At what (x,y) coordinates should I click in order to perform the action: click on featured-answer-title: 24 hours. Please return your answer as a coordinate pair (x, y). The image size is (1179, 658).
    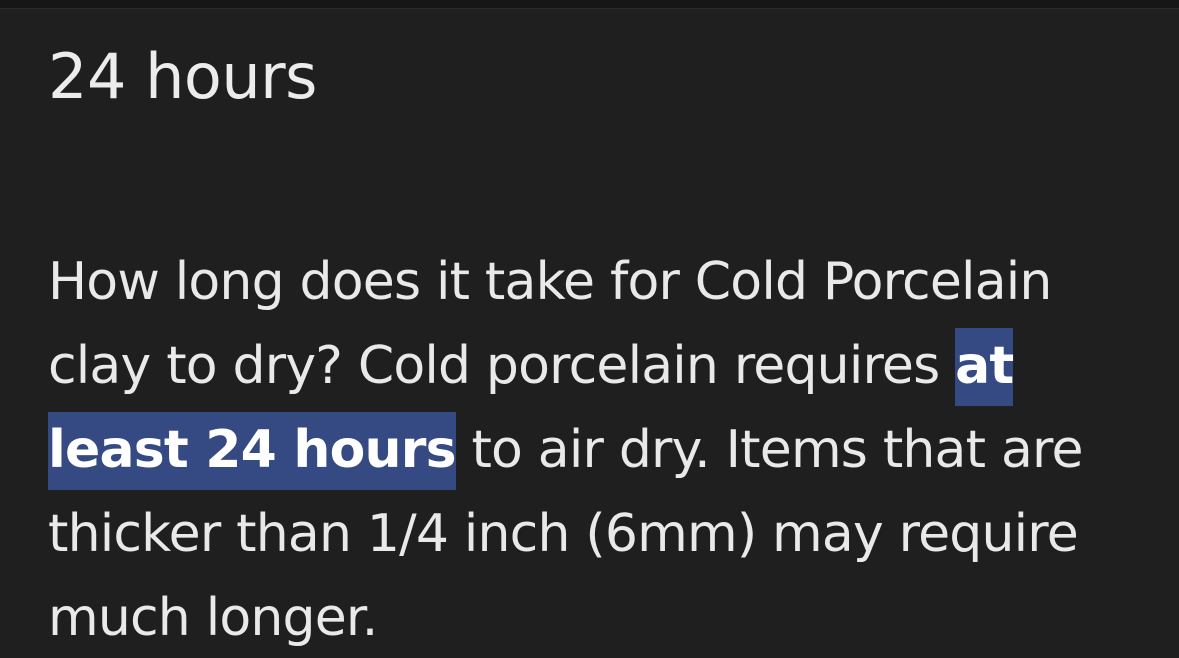
    Looking at the image, I should click on (182, 76).